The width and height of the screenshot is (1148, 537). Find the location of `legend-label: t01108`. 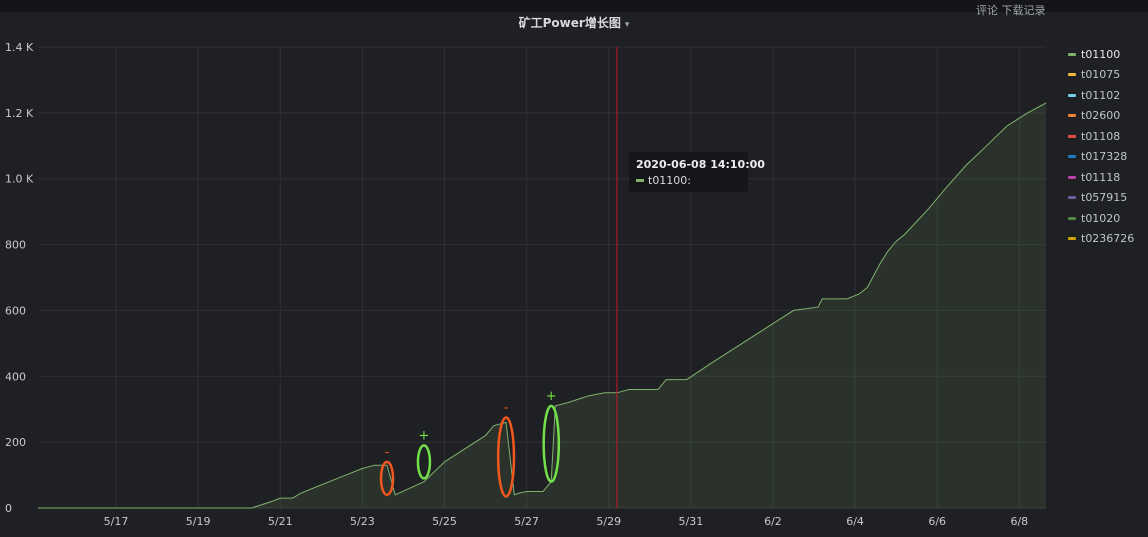

legend-label: t01108 is located at coordinates (1101, 136).